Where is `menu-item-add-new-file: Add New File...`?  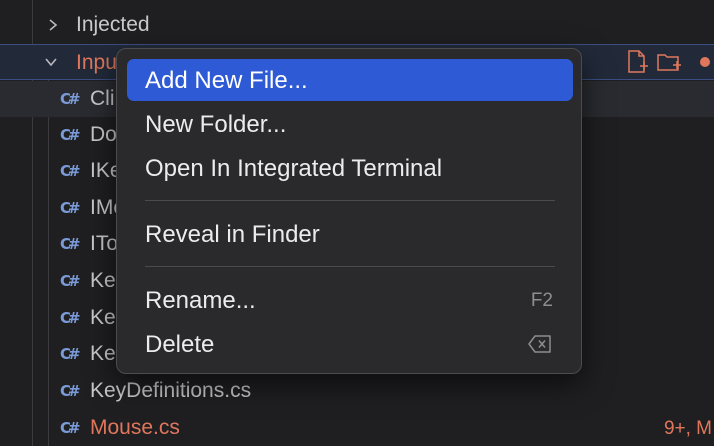 menu-item-add-new-file: Add New File... is located at coordinates (350, 80).